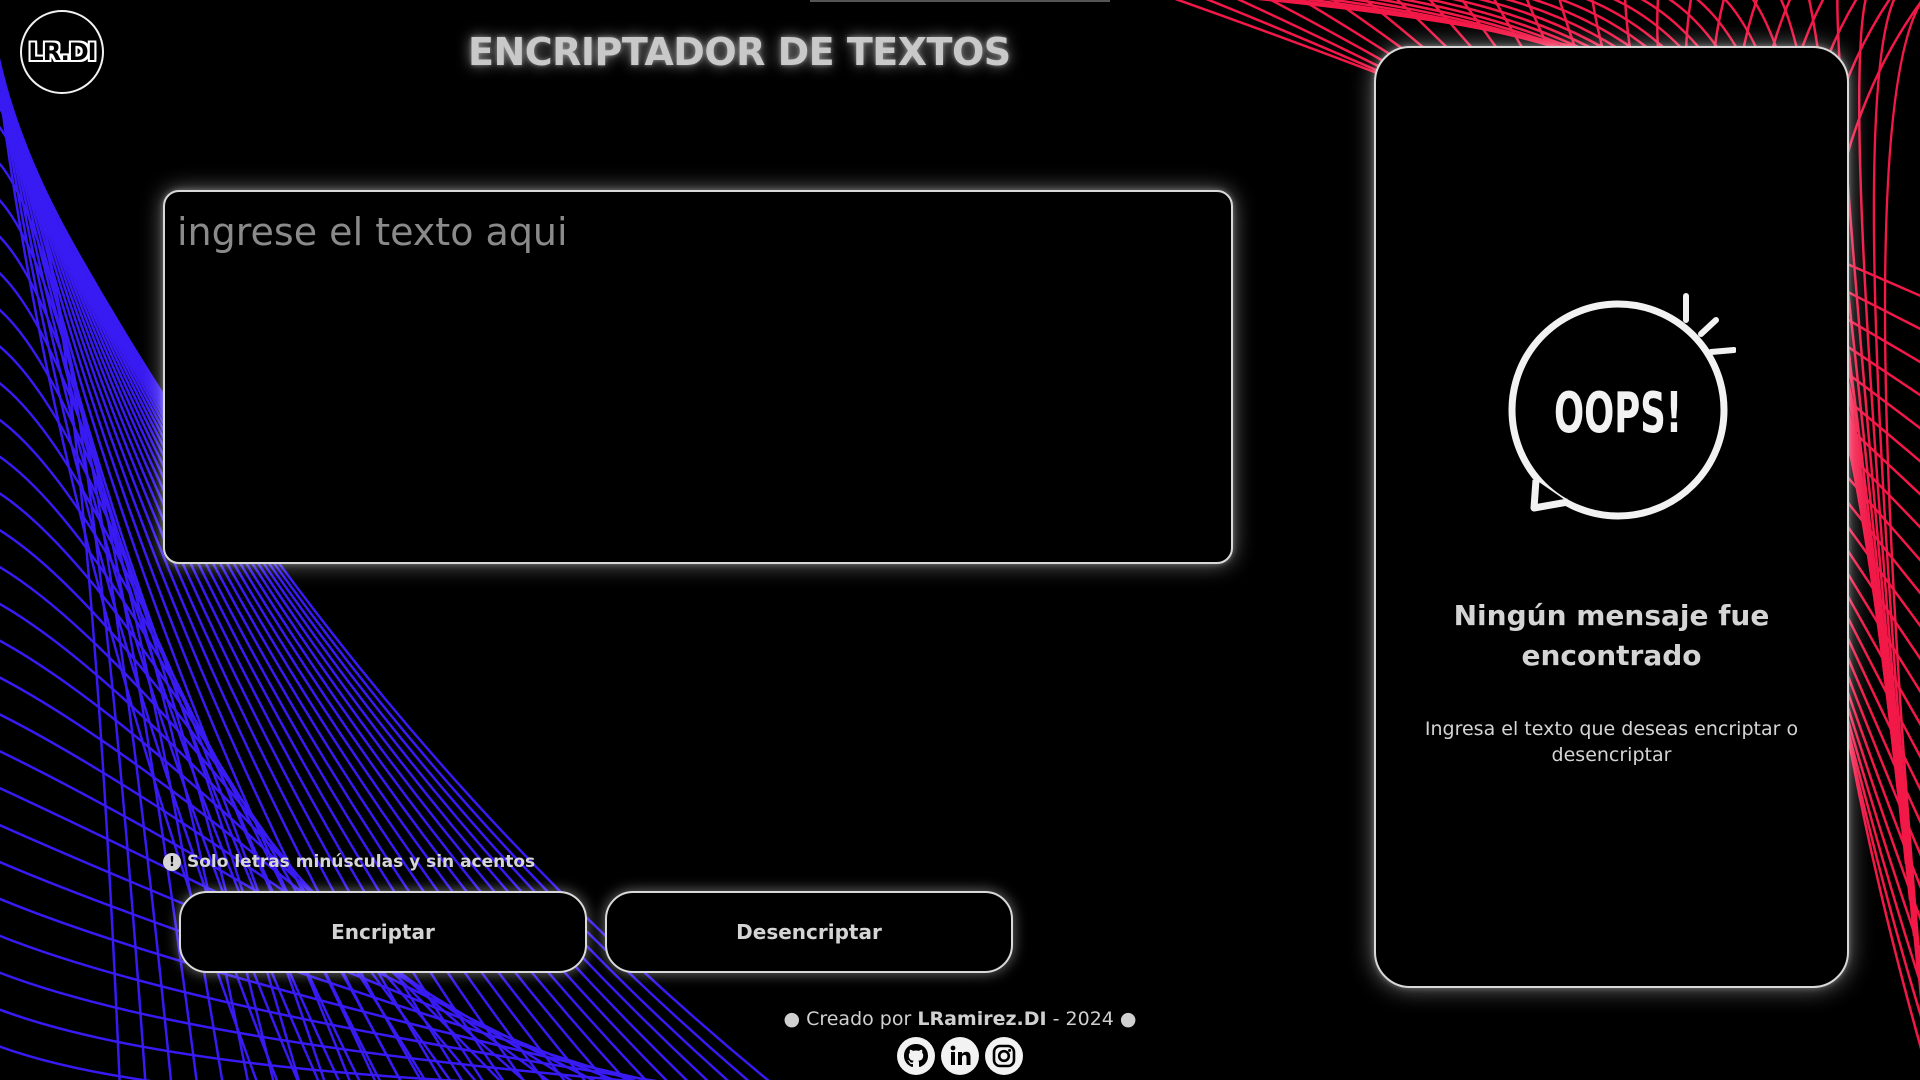 Image resolution: width=1920 pixels, height=1080 pixels. I want to click on logo: LR.DI, so click(62, 52).